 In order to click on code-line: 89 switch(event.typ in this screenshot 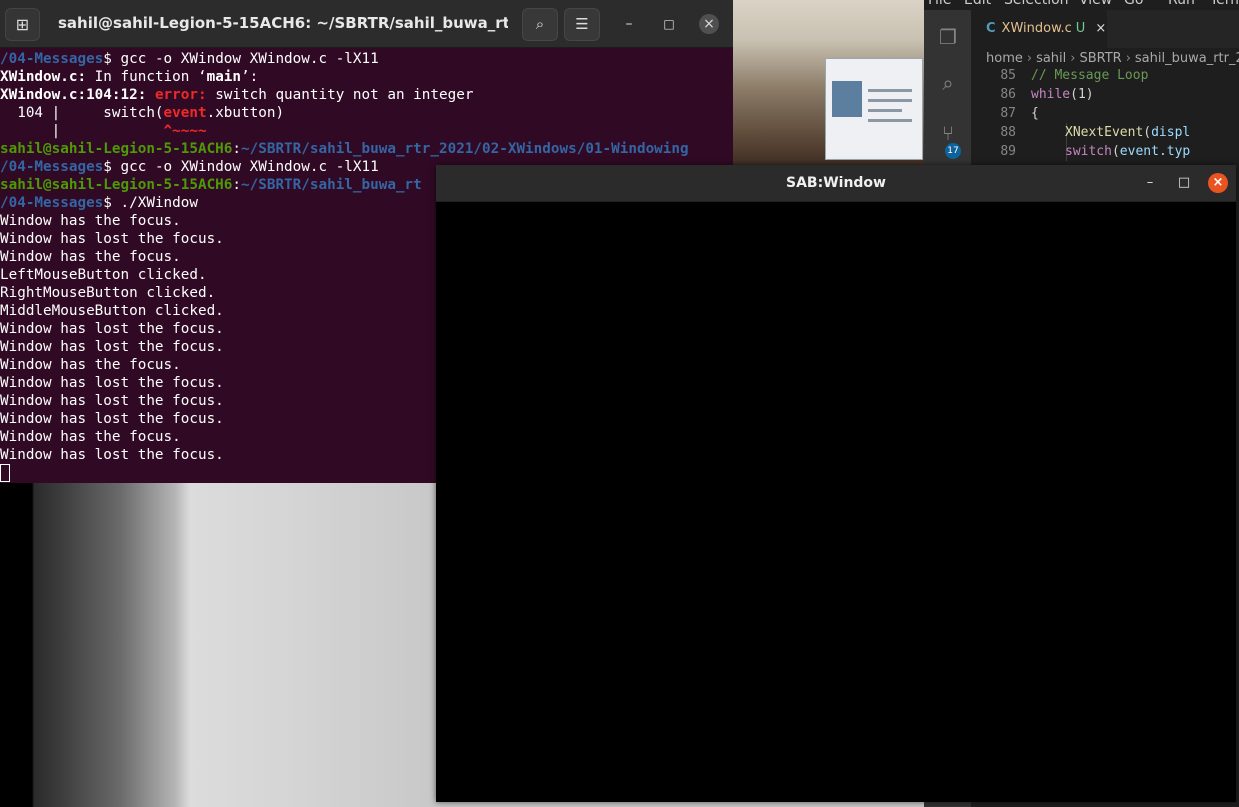, I will do `click(1105, 151)`.